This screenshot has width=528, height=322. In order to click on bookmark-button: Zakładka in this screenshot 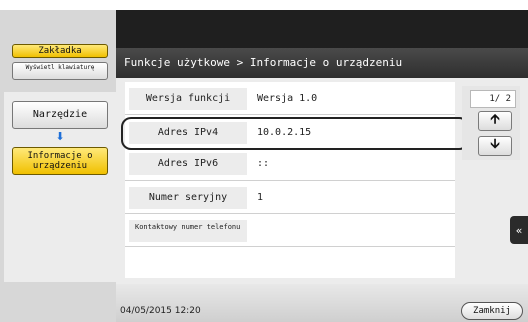, I will do `click(60, 51)`.